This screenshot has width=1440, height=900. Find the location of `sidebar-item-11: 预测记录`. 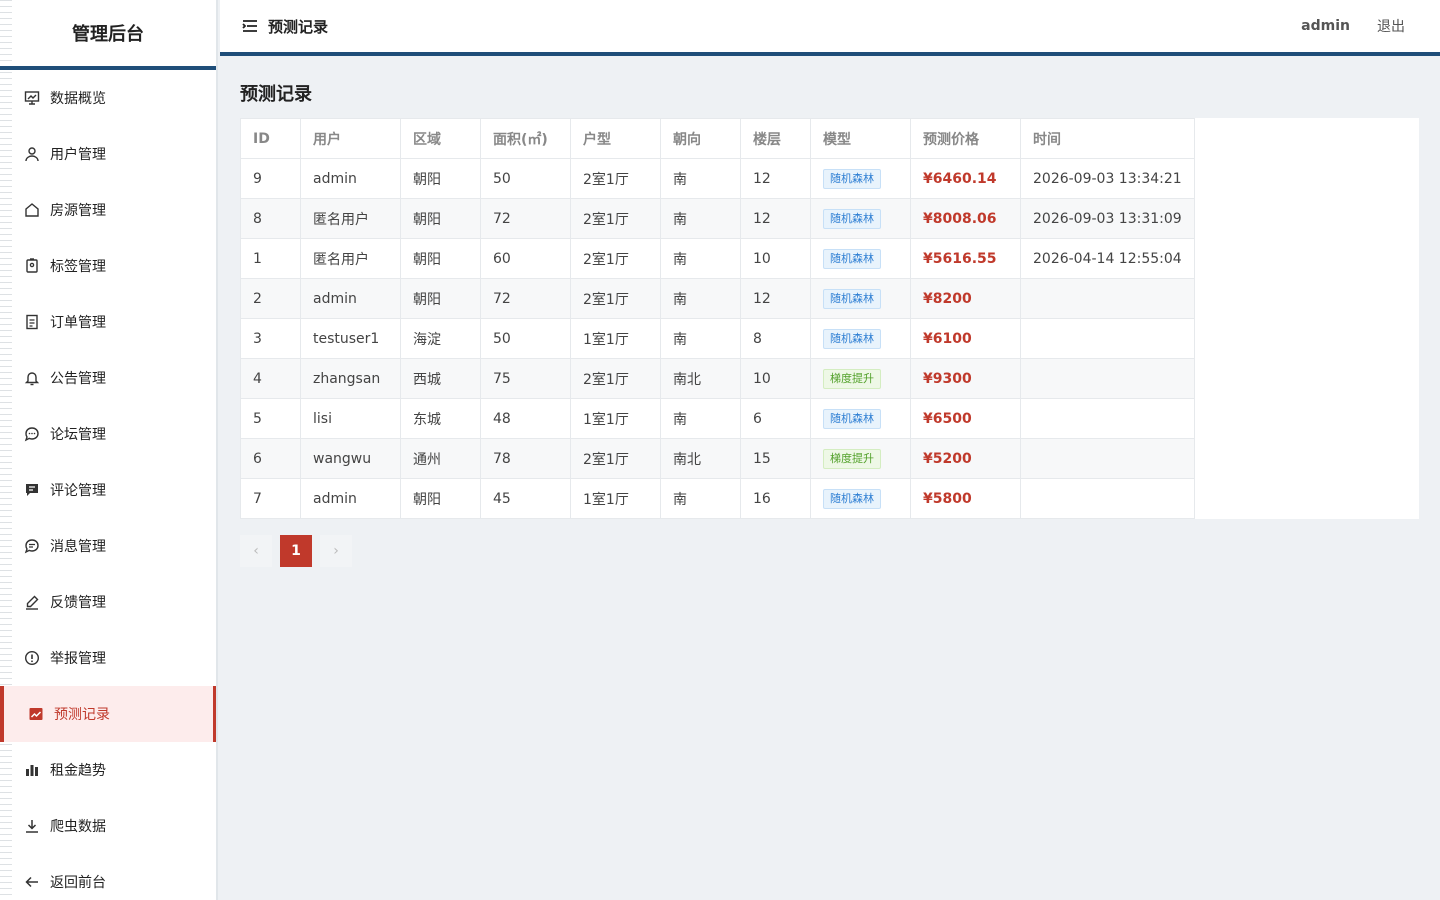

sidebar-item-11: 预测记录 is located at coordinates (108, 714).